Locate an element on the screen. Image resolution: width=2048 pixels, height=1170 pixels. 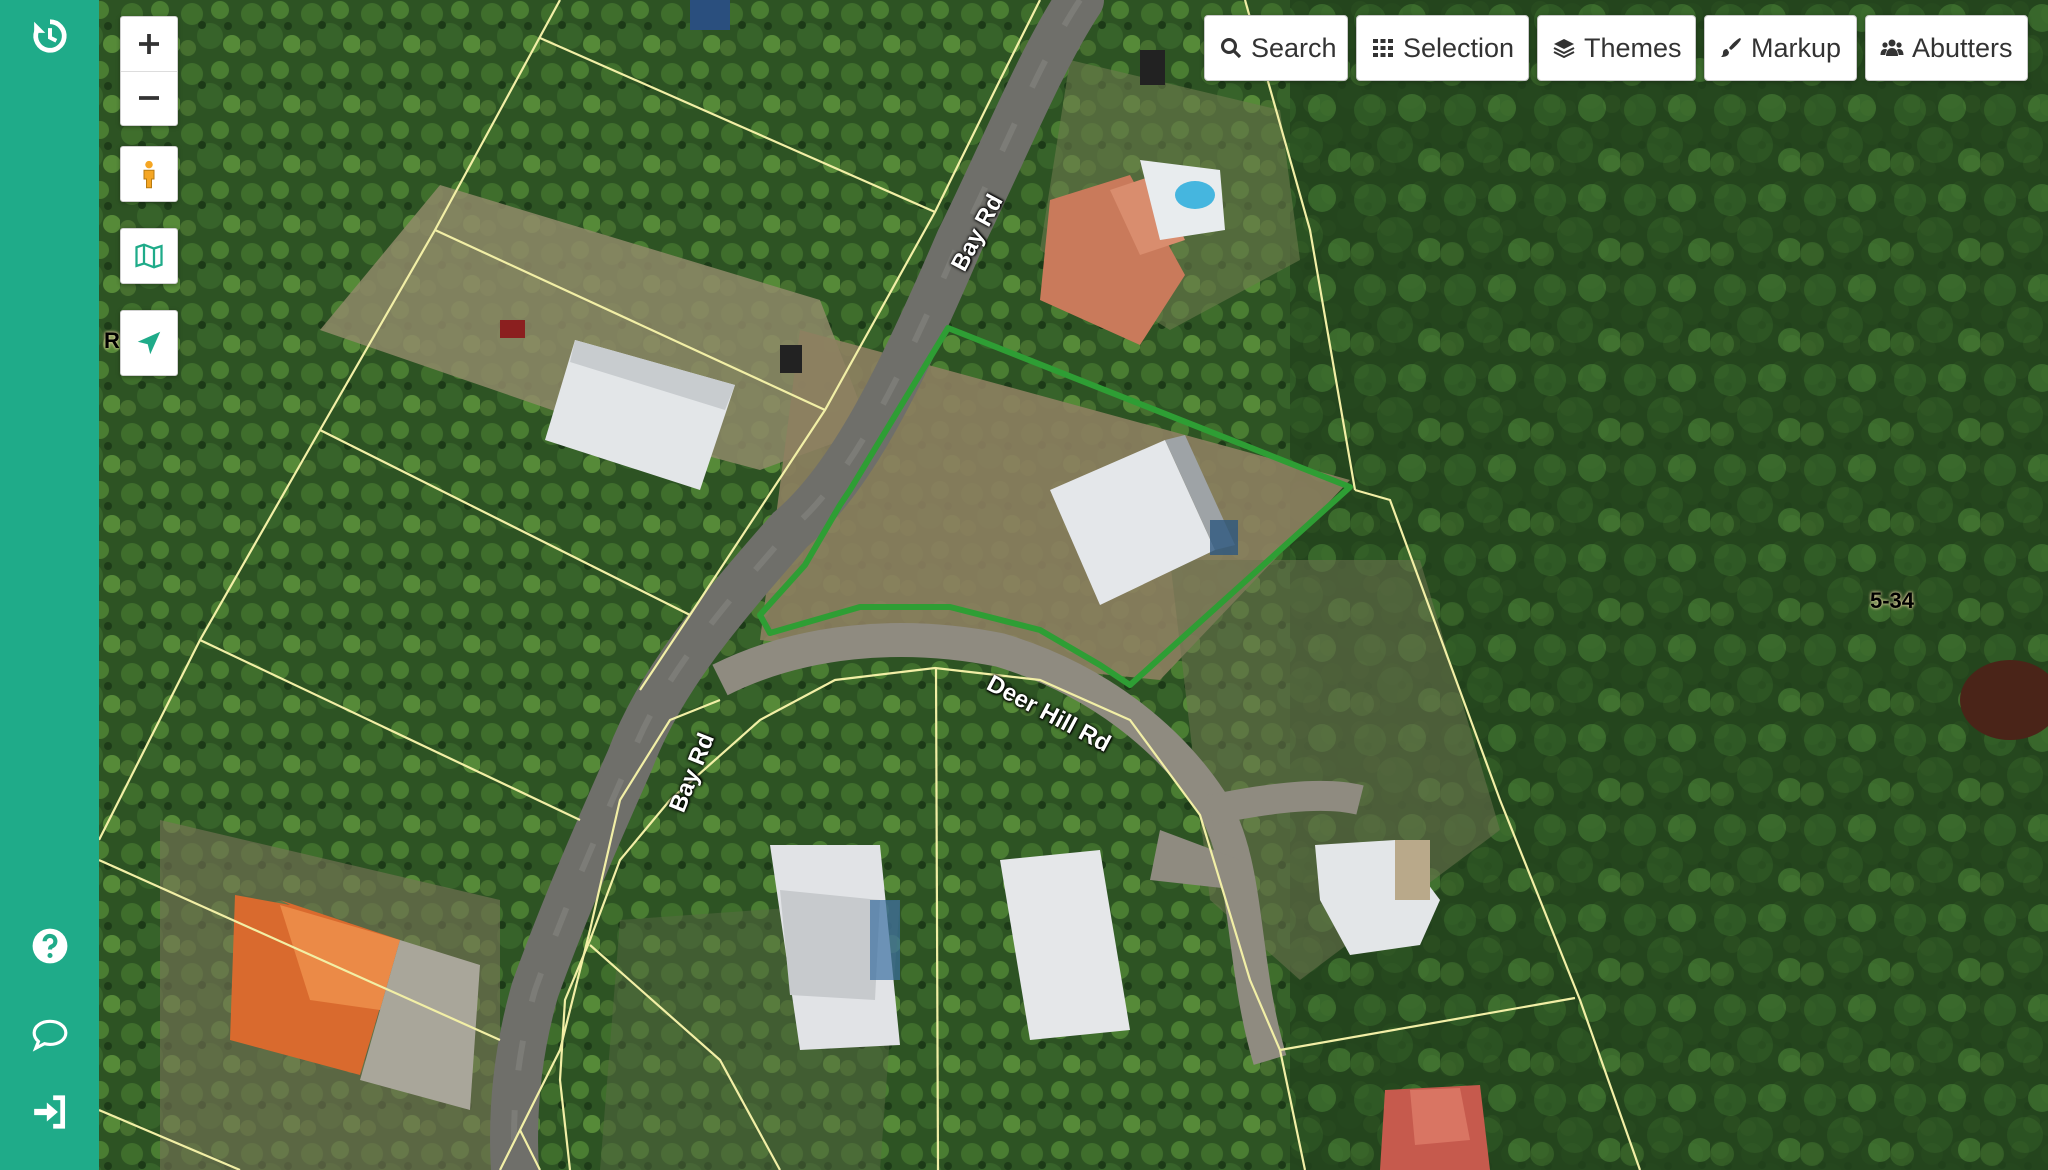
markup-label: Markup is located at coordinates (1796, 47).